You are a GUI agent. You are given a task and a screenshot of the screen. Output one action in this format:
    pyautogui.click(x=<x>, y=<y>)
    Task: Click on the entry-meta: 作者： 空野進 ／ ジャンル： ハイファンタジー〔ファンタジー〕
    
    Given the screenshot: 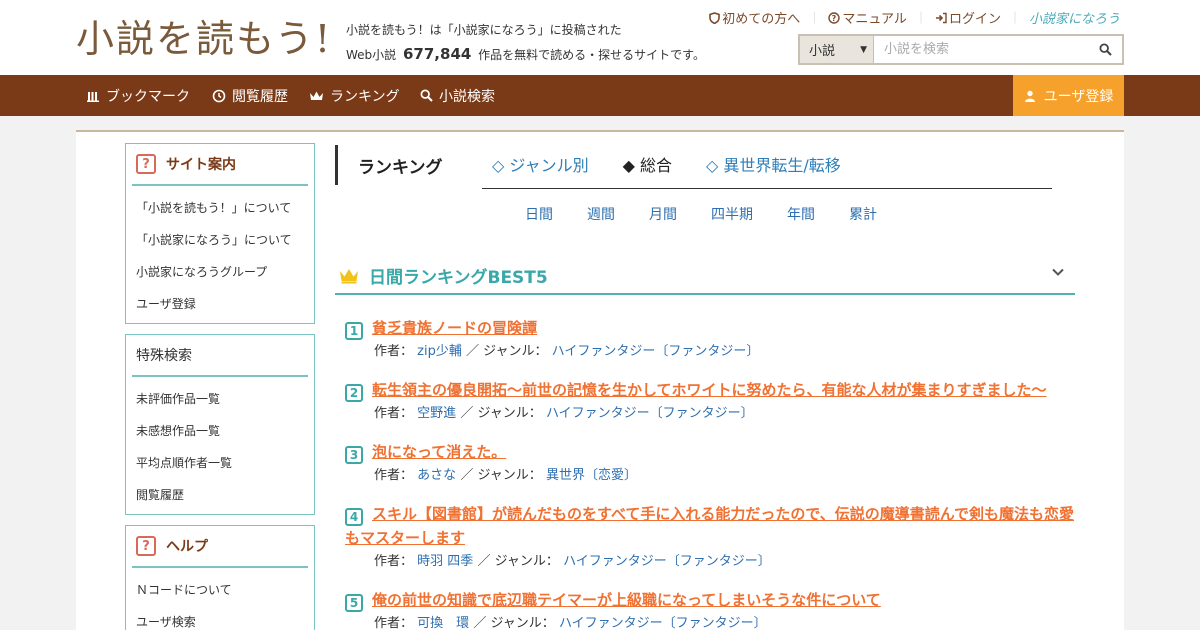 What is the action you would take?
    pyautogui.click(x=710, y=414)
    